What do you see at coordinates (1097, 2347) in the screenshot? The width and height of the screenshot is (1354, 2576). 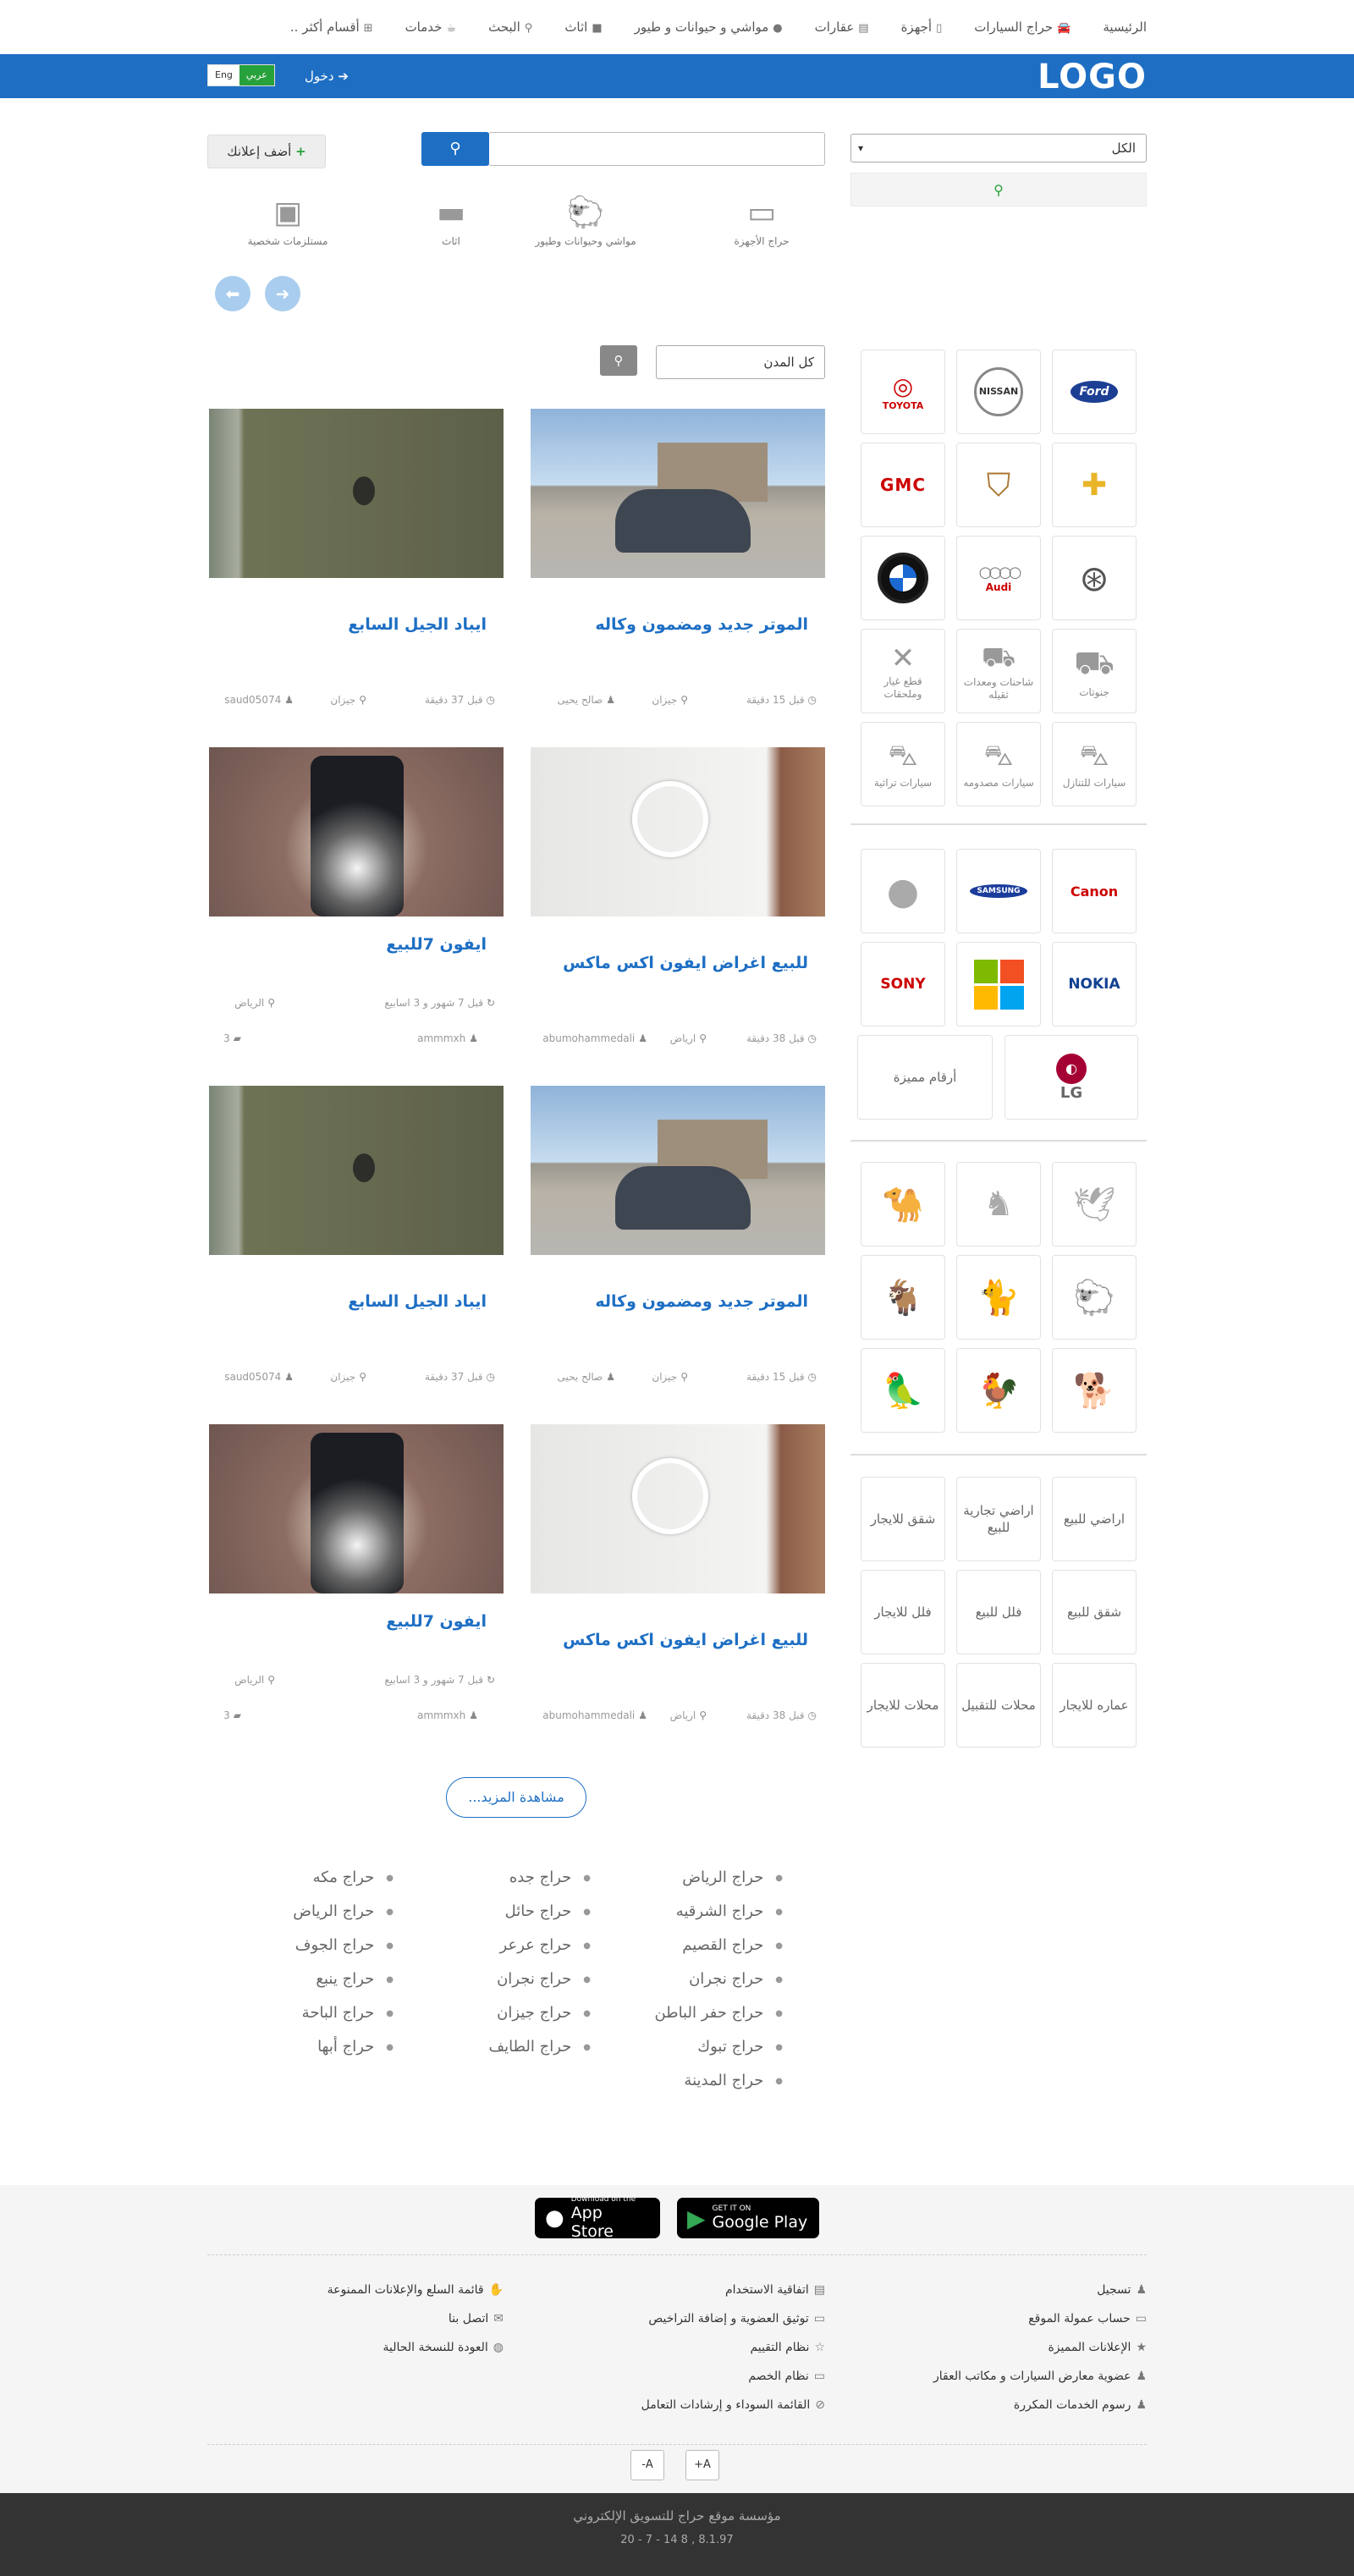 I see `footer-link-featured: ★ الإعلانات المميزة` at bounding box center [1097, 2347].